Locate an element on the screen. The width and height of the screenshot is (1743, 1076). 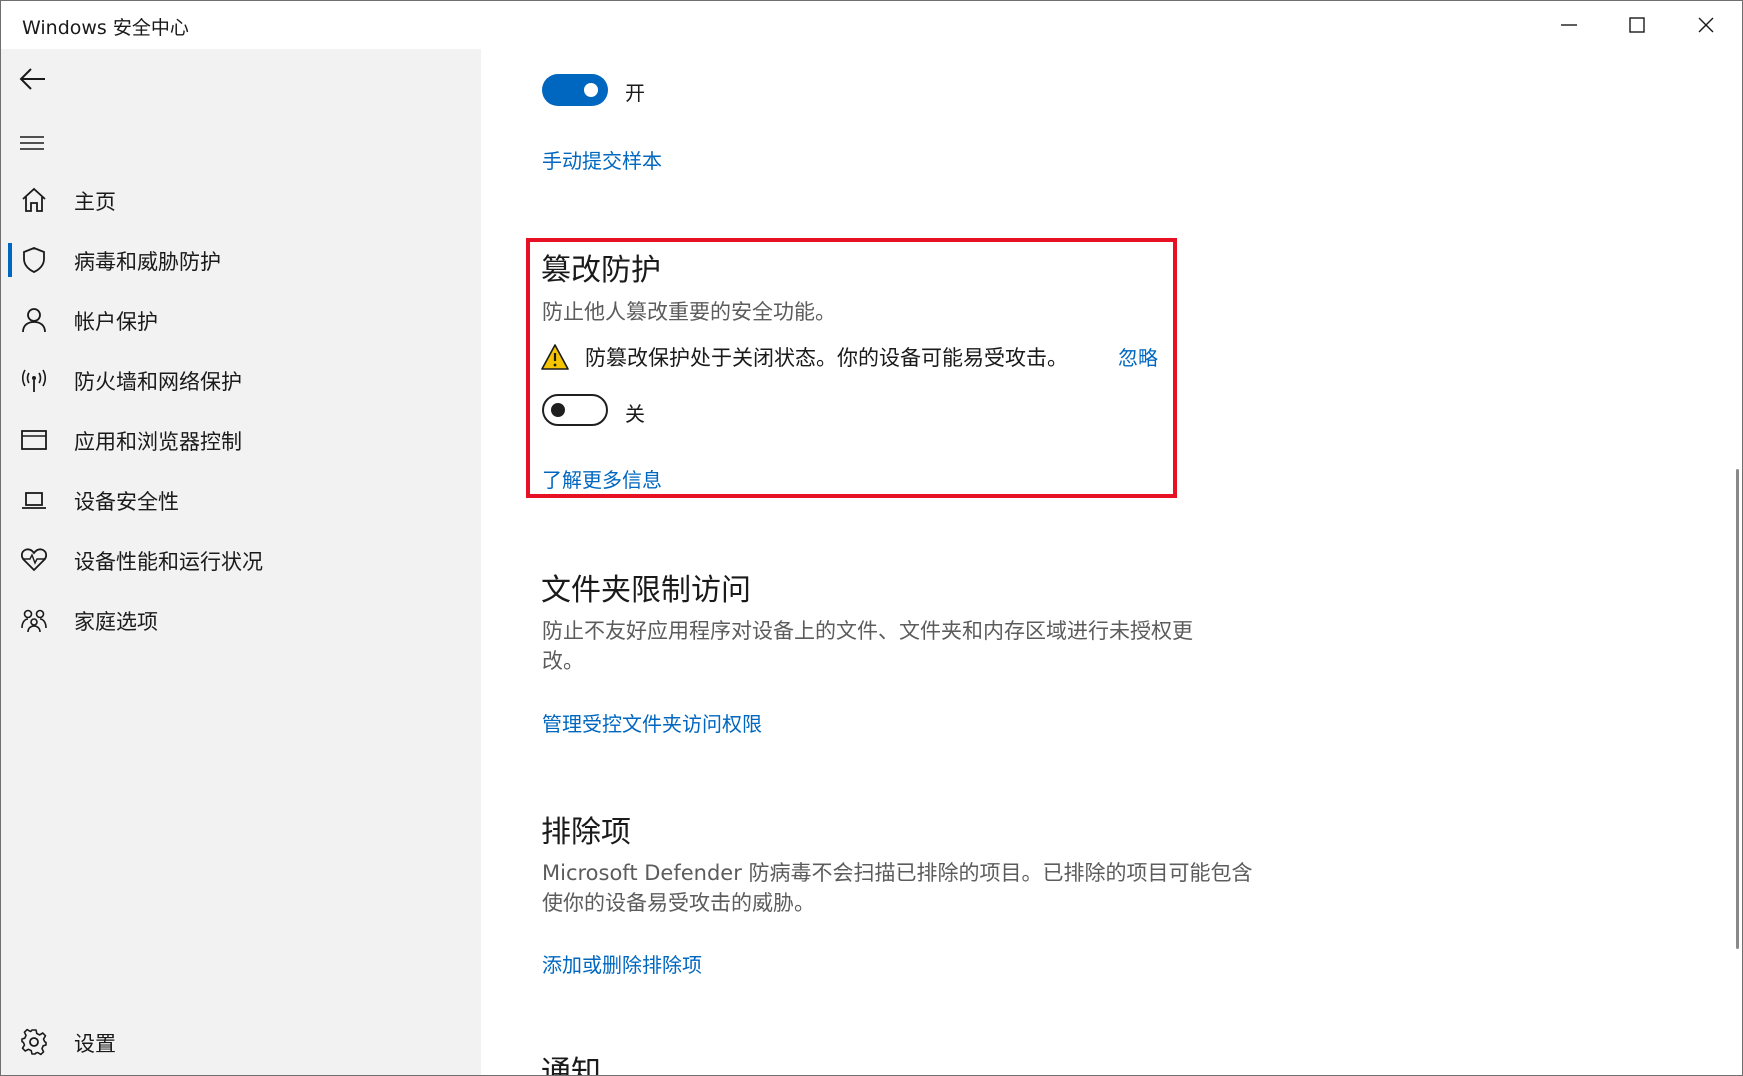
close-button is located at coordinates (1706, 25).